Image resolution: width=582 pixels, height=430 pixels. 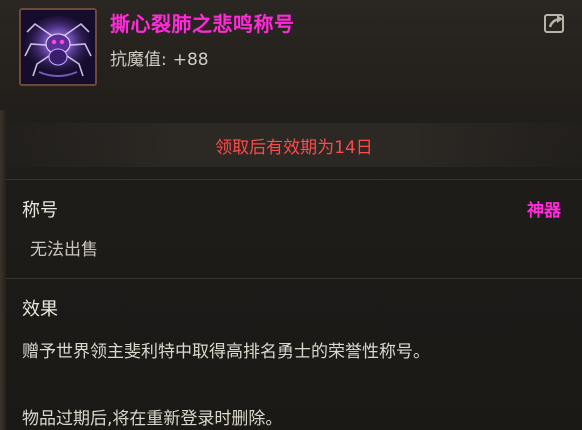 What do you see at coordinates (190, 60) in the screenshot?
I see `stat-value: +88` at bounding box center [190, 60].